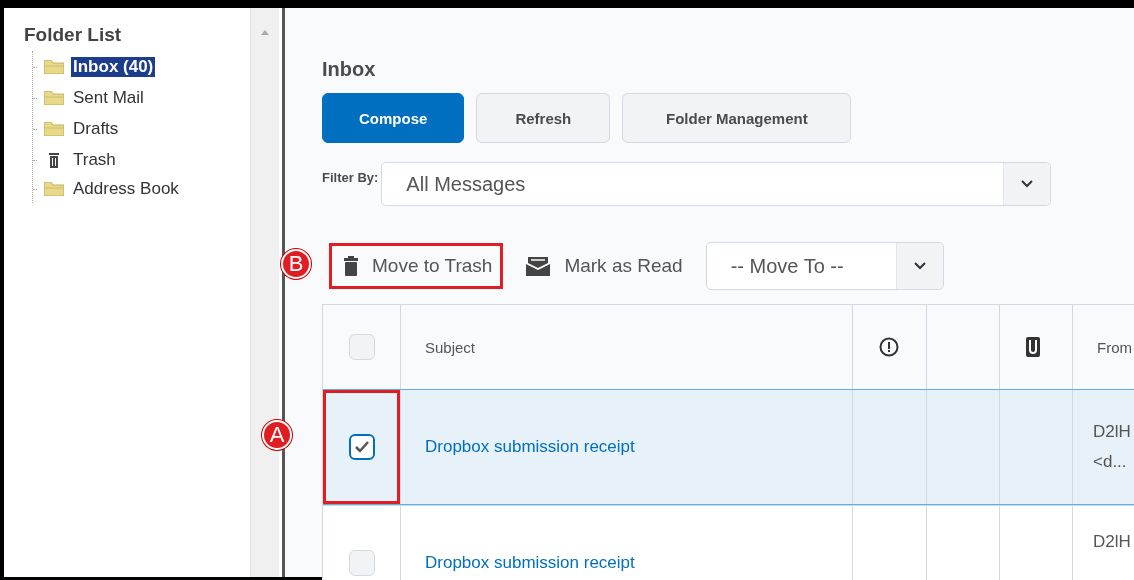 The height and width of the screenshot is (580, 1134). I want to click on exclamation-circle-icon, so click(889, 347).